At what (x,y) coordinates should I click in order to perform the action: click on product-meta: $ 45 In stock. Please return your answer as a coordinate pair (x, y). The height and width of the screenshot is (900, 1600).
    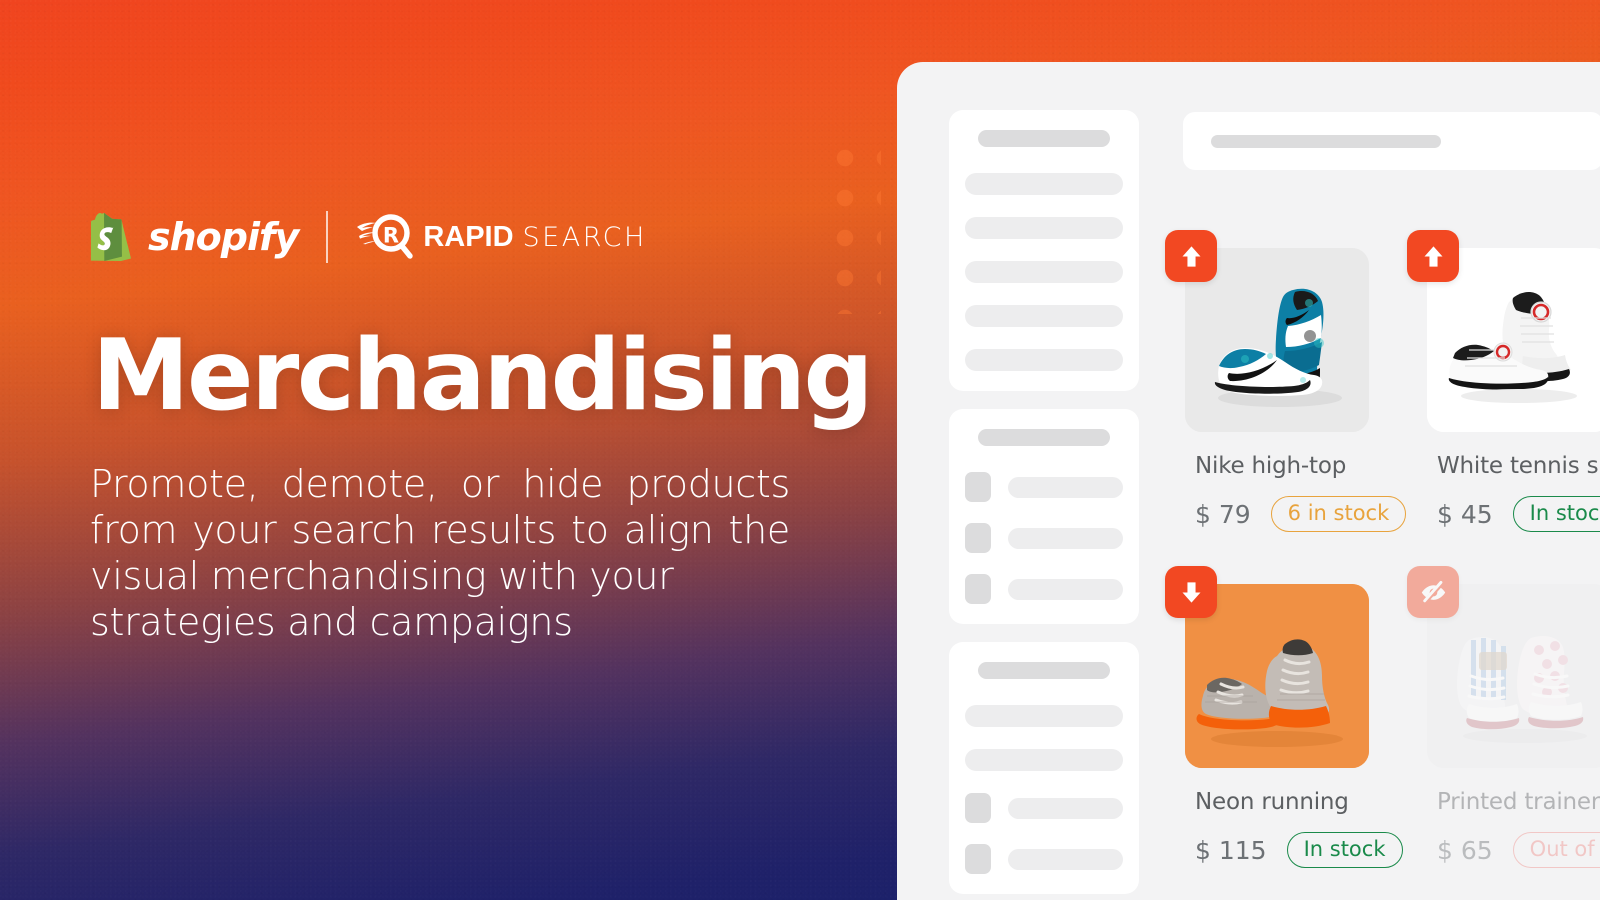
    Looking at the image, I should click on (1518, 514).